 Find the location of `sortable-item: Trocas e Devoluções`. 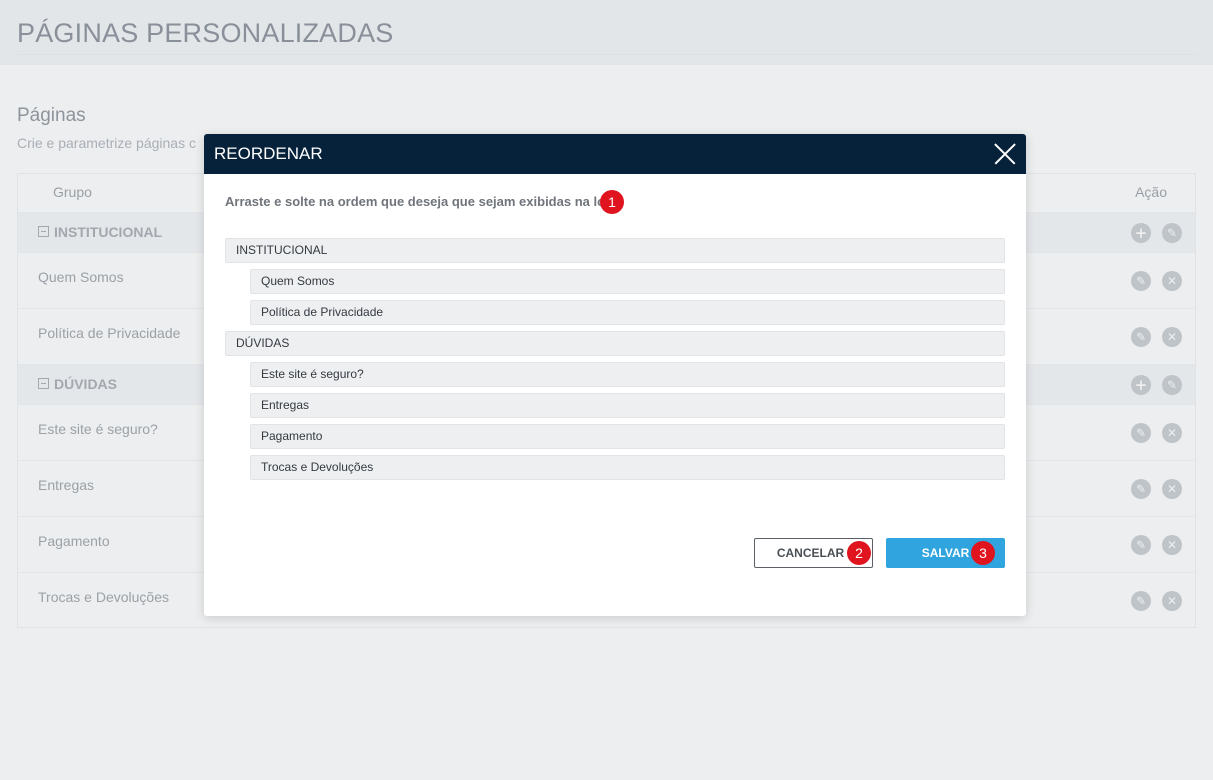

sortable-item: Trocas e Devoluções is located at coordinates (627, 467).